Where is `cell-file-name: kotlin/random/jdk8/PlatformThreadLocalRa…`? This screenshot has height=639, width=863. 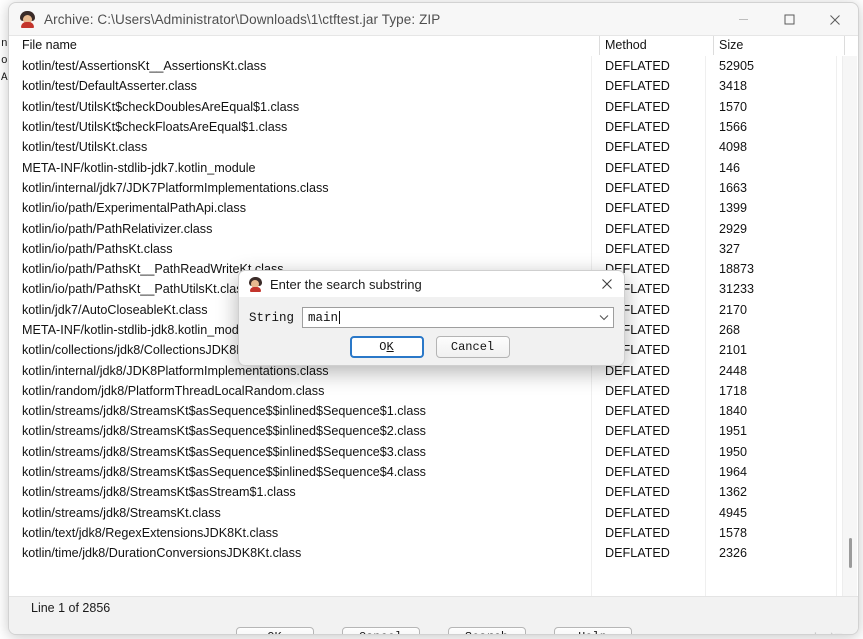 cell-file-name: kotlin/random/jdk8/PlatformThreadLocalRa… is located at coordinates (173, 390).